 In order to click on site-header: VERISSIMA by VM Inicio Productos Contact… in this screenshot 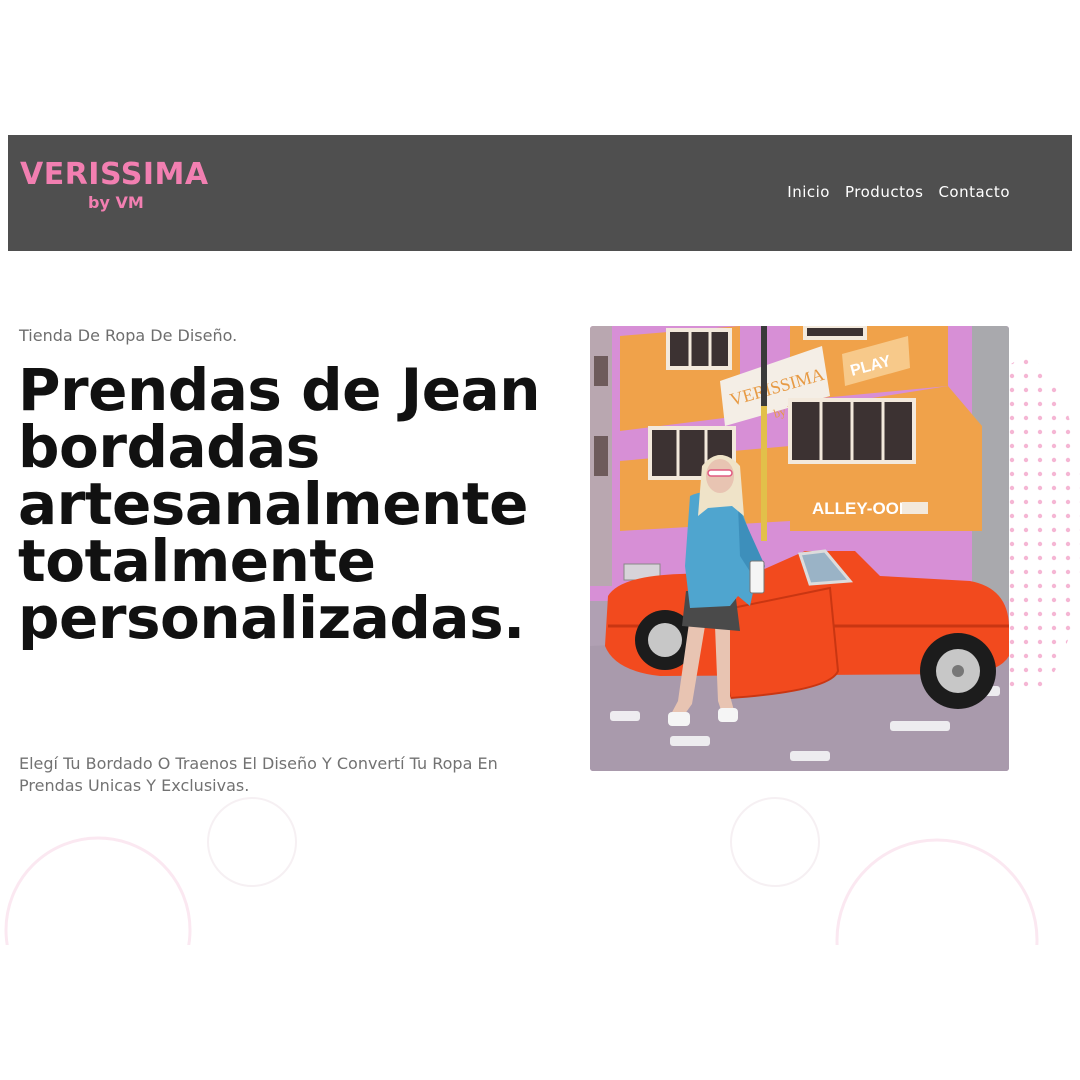, I will do `click(540, 193)`.